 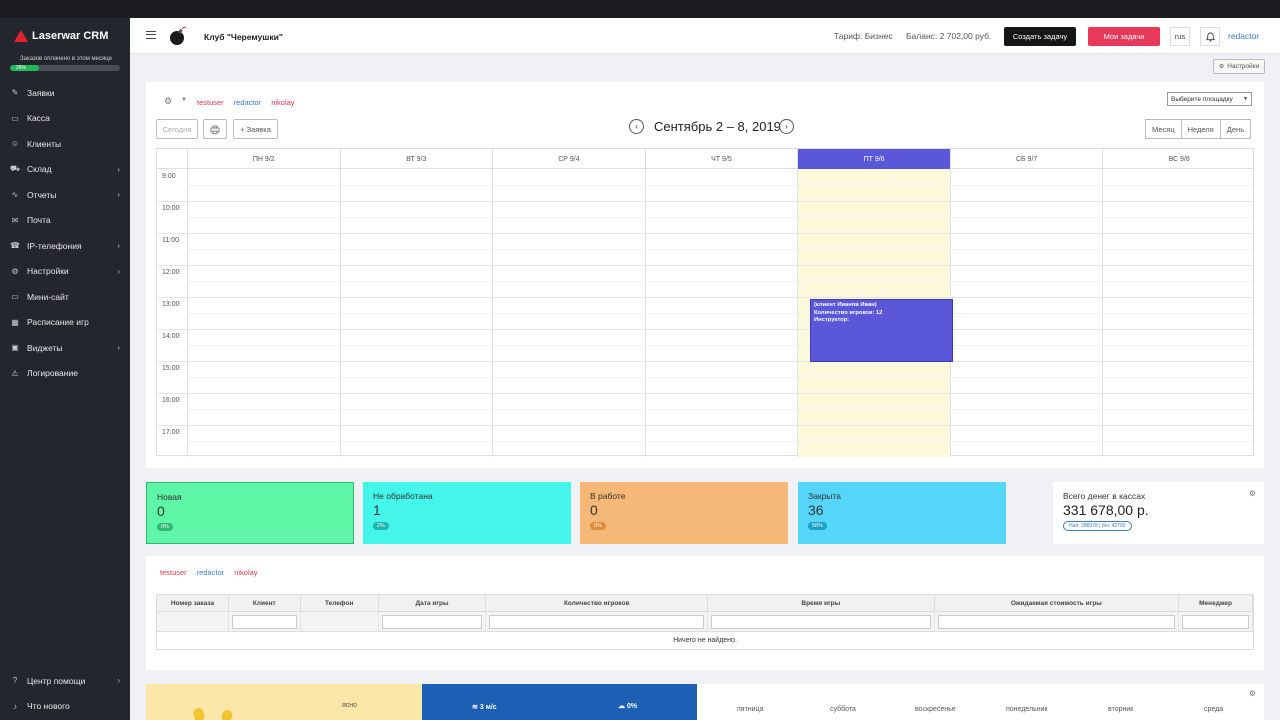 What do you see at coordinates (1200, 129) in the screenshot?
I see `view-week-button: Неделя` at bounding box center [1200, 129].